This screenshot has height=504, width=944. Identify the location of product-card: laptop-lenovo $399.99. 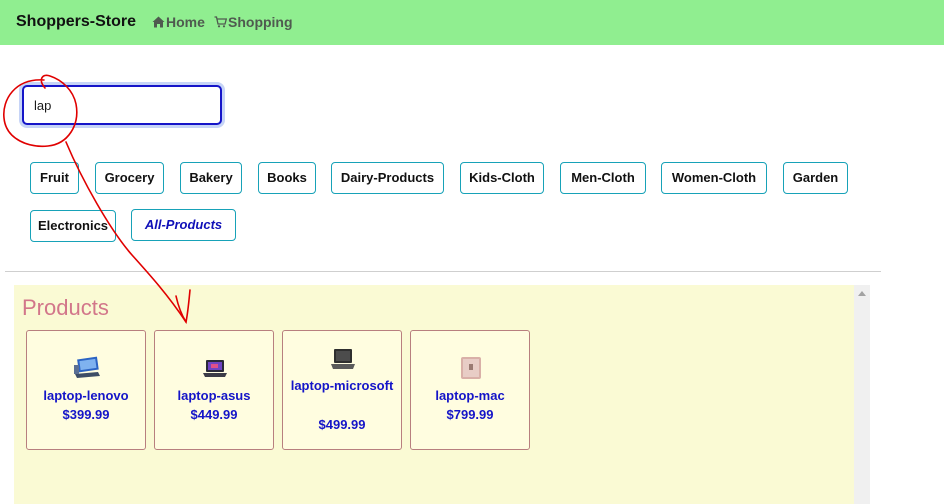
(86, 390).